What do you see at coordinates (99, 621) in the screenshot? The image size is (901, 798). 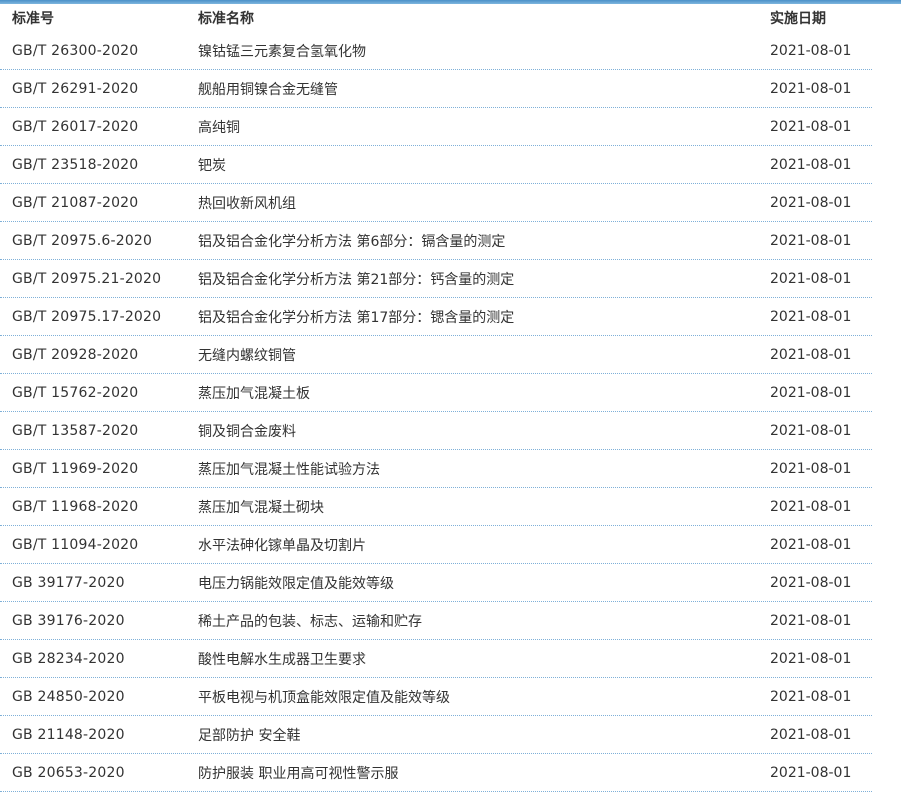 I see `standard-number: GB 39176-2020` at bounding box center [99, 621].